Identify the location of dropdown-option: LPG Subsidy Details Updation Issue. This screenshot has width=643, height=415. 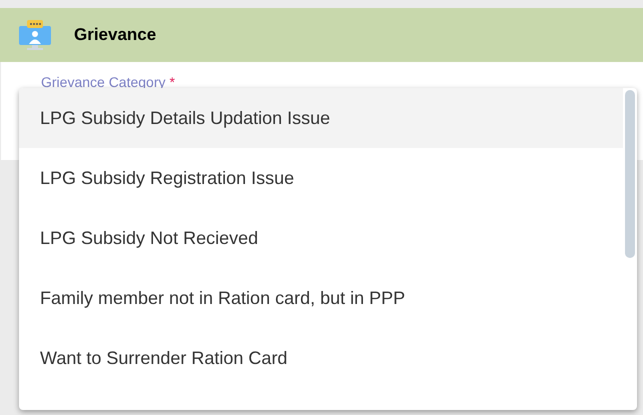
(321, 118).